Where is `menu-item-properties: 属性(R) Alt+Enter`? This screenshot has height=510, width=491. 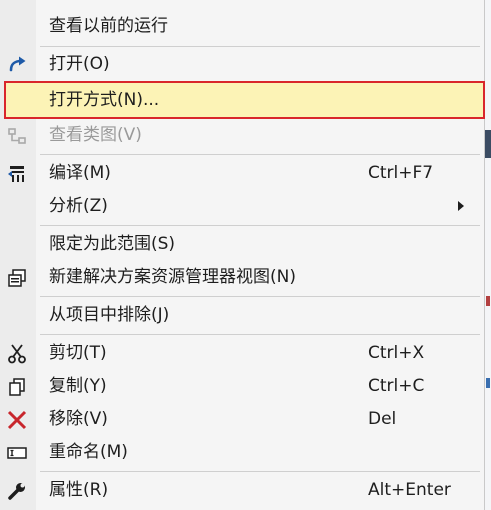 menu-item-properties: 属性(R) Alt+Enter is located at coordinates (242, 490).